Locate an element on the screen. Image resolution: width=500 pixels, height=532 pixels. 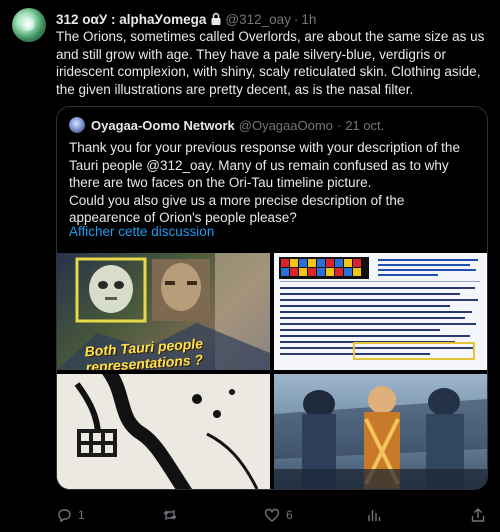
handle: @312_oay is located at coordinates (258, 19).